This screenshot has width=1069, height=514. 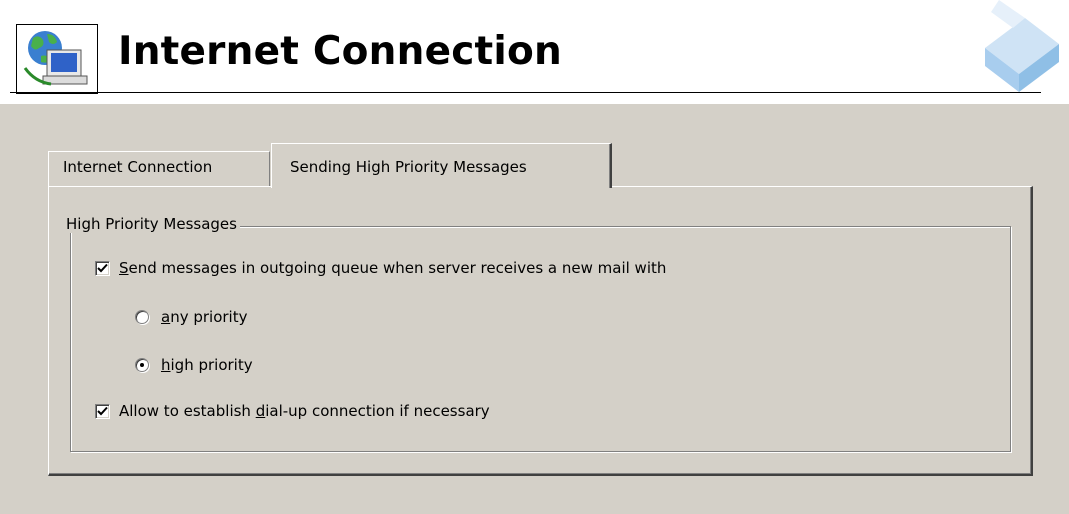 What do you see at coordinates (340, 51) in the screenshot?
I see `page-title: Internet Connection` at bounding box center [340, 51].